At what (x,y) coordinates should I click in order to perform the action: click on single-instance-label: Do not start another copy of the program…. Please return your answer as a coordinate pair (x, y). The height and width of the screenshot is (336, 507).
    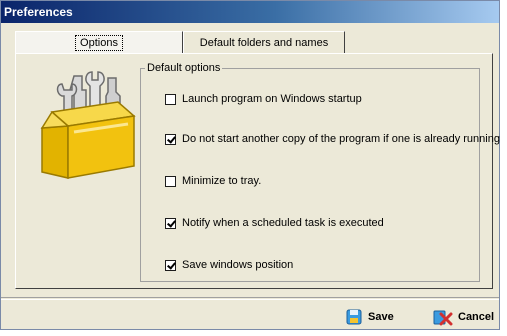
    Looking at the image, I should click on (341, 139).